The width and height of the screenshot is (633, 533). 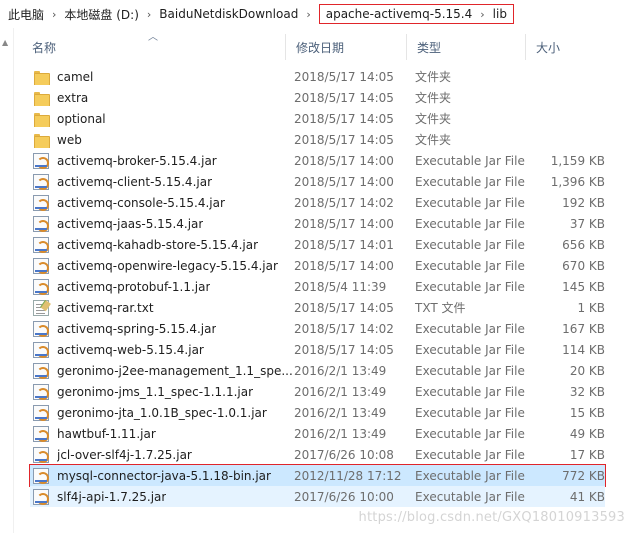 What do you see at coordinates (162, 433) in the screenshot?
I see `file-name-cell: hawtbuf-1.11.jar` at bounding box center [162, 433].